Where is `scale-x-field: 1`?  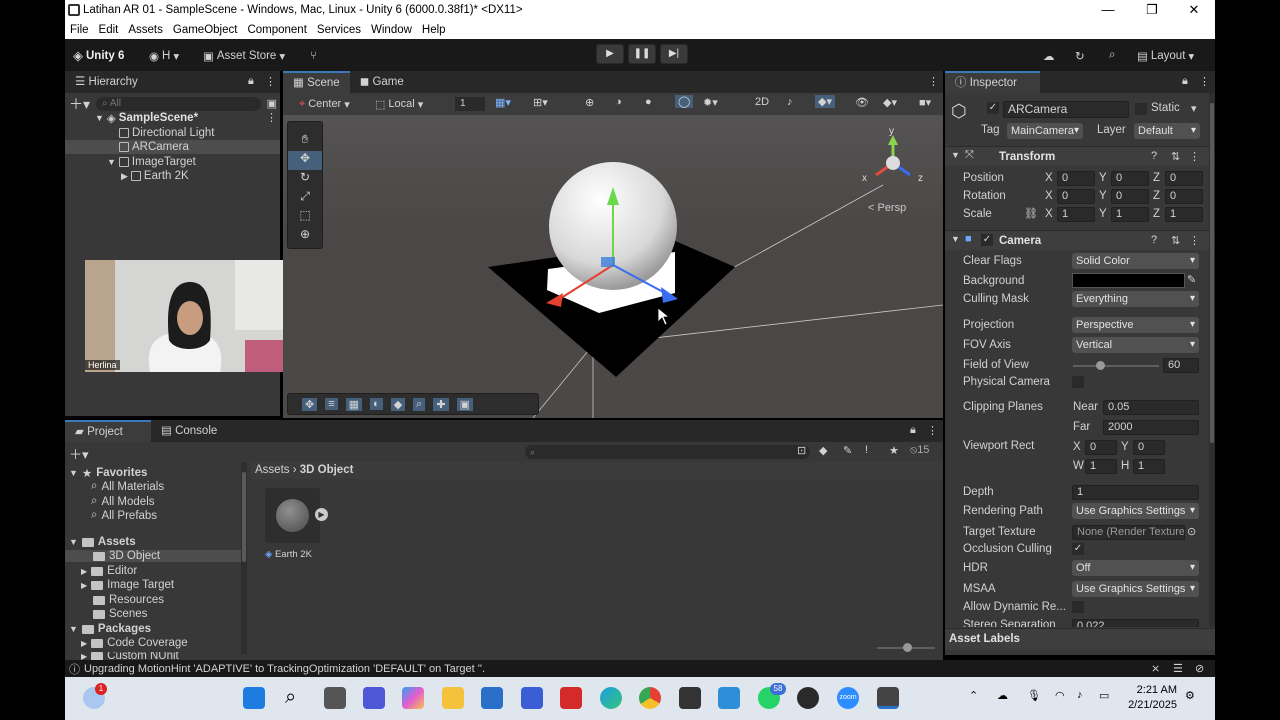 scale-x-field: 1 is located at coordinates (1076, 214).